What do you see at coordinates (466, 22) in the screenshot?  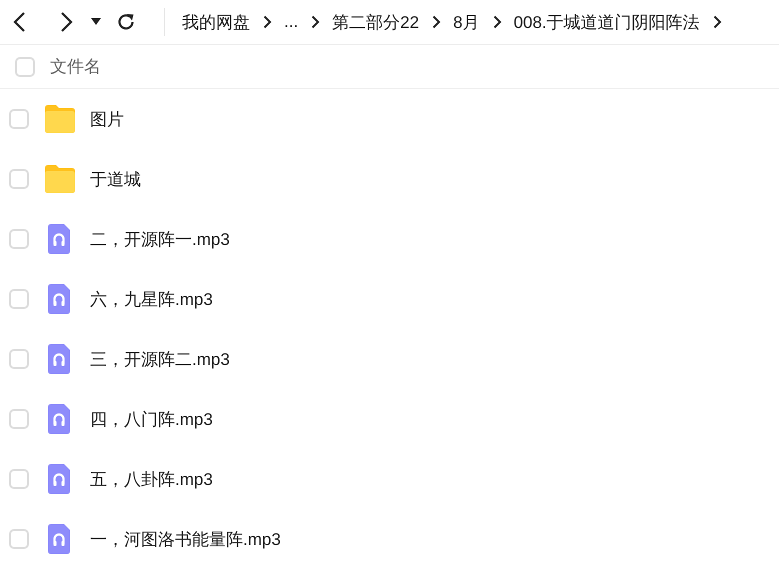 I see `breadcrumb-link: 8月` at bounding box center [466, 22].